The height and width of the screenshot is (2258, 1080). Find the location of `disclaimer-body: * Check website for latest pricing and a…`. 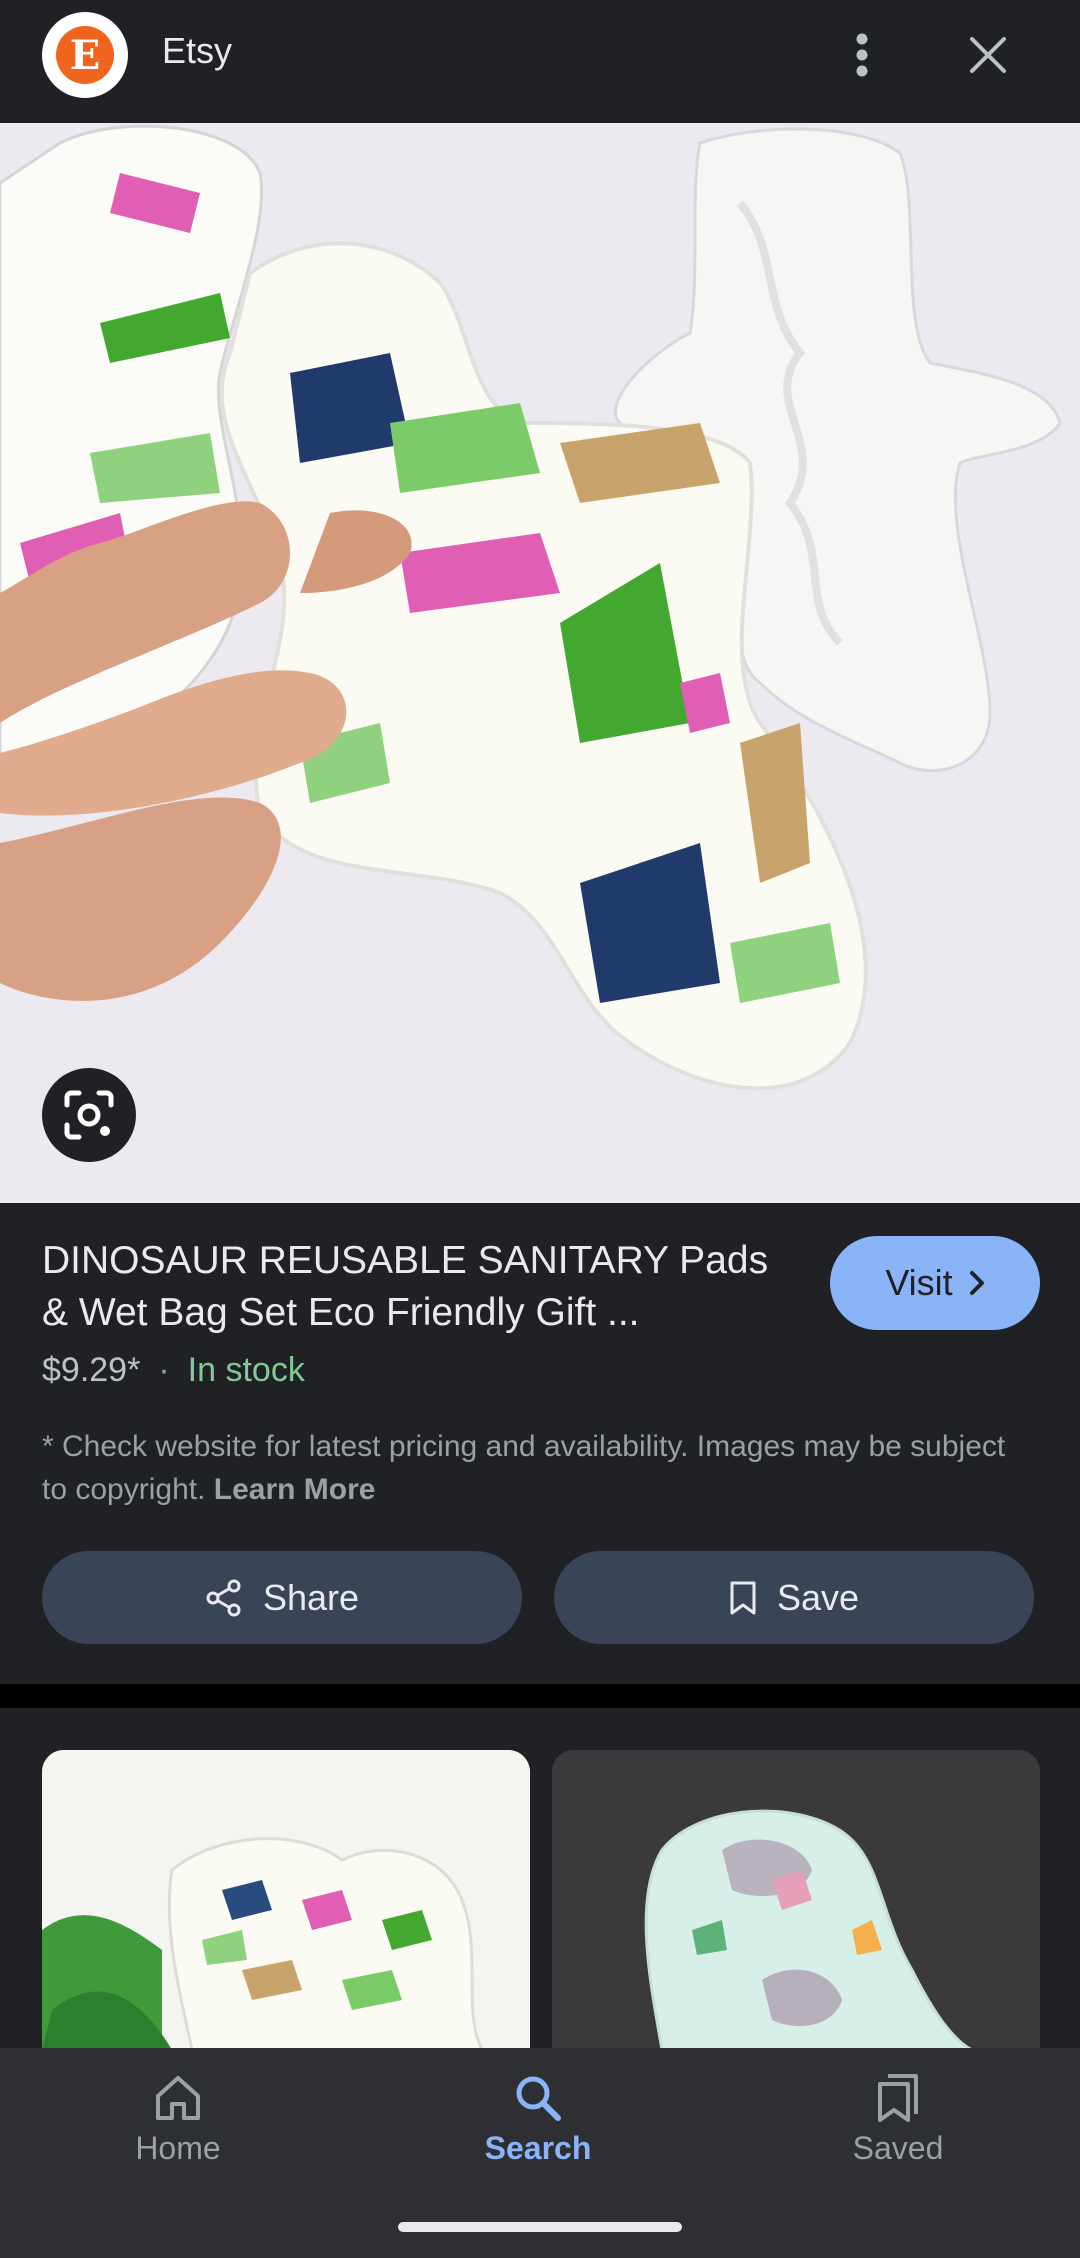

disclaimer-body: * Check website for latest pricing and a… is located at coordinates (524, 1468).